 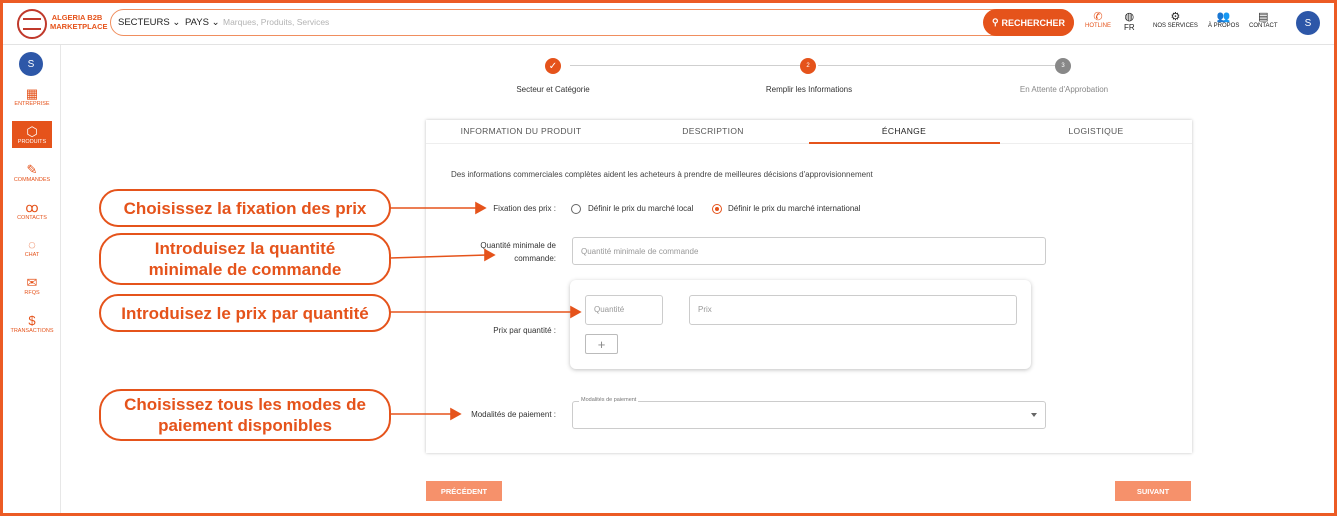 What do you see at coordinates (245, 313) in the screenshot?
I see `callout-price: Introduisez le prix par quantité` at bounding box center [245, 313].